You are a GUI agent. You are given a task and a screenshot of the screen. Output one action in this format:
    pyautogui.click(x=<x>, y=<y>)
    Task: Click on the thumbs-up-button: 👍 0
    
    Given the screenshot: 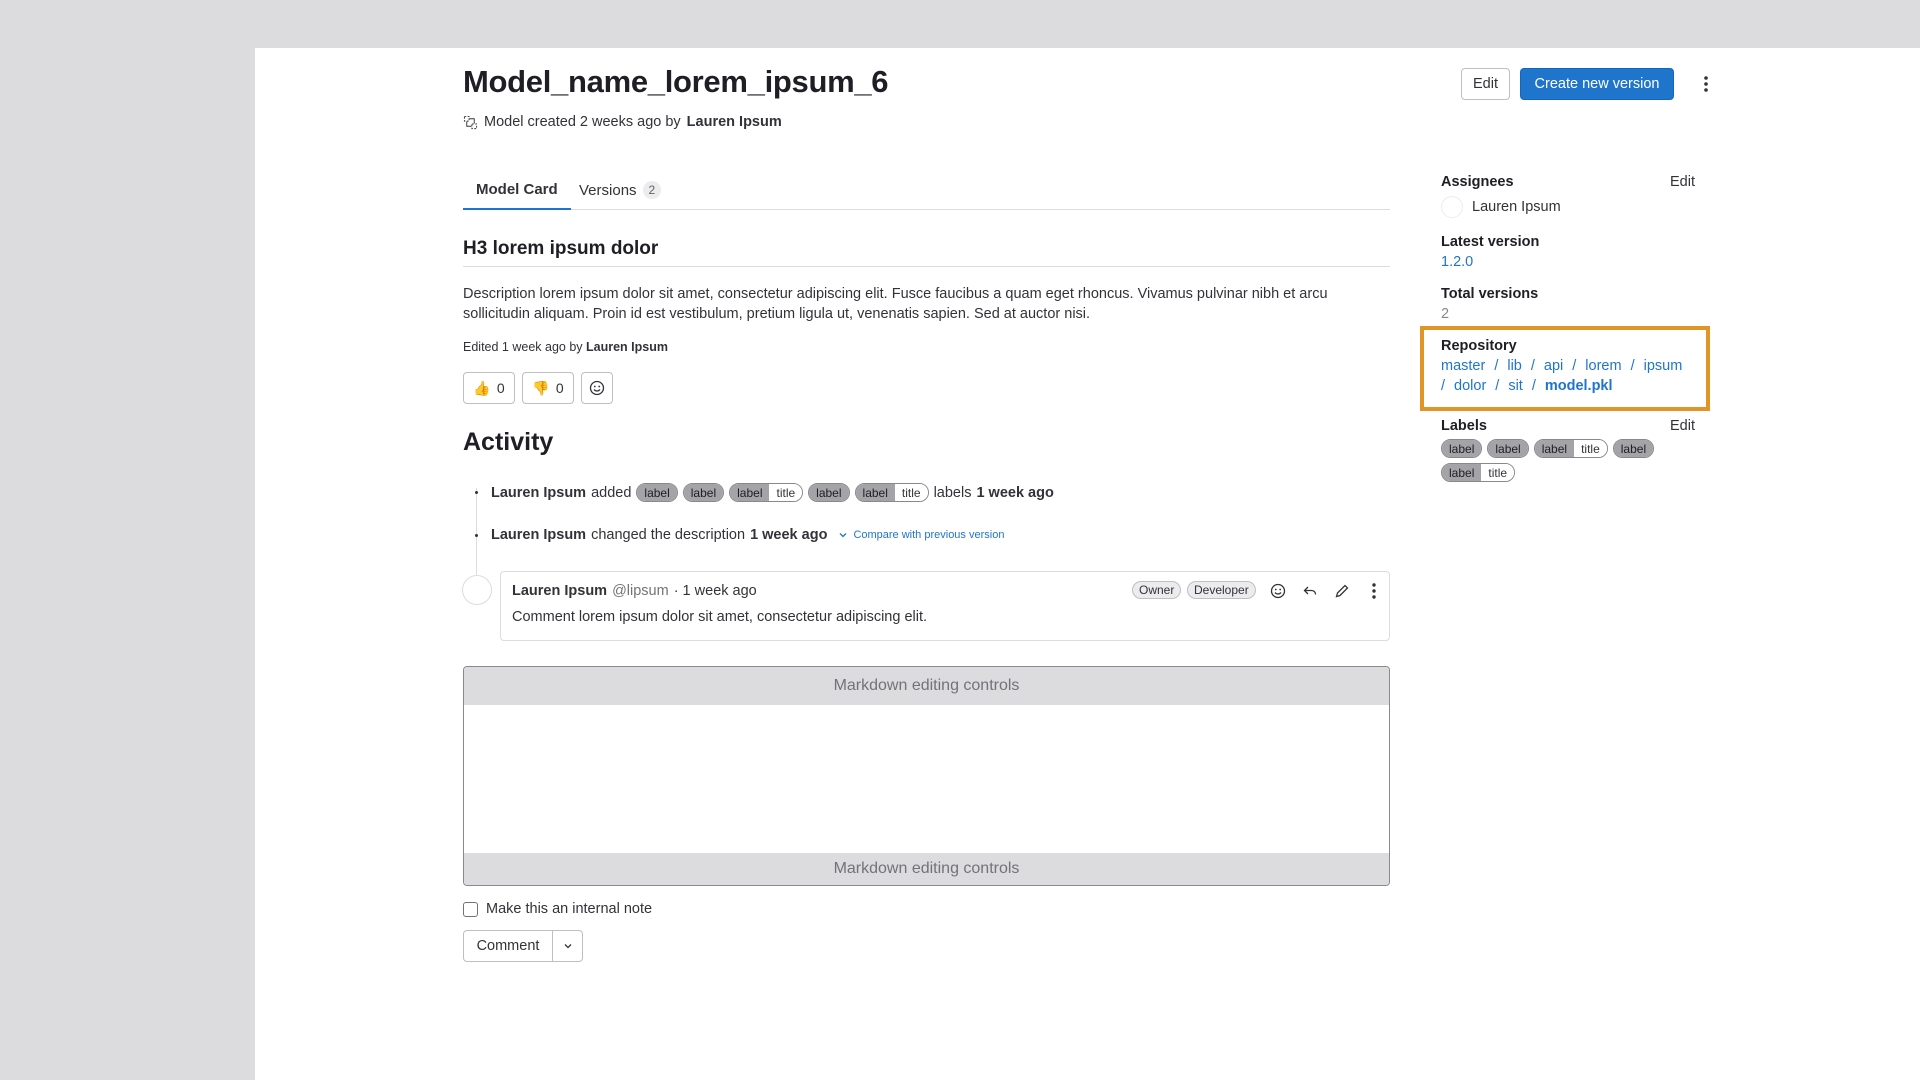 What is the action you would take?
    pyautogui.click(x=489, y=388)
    